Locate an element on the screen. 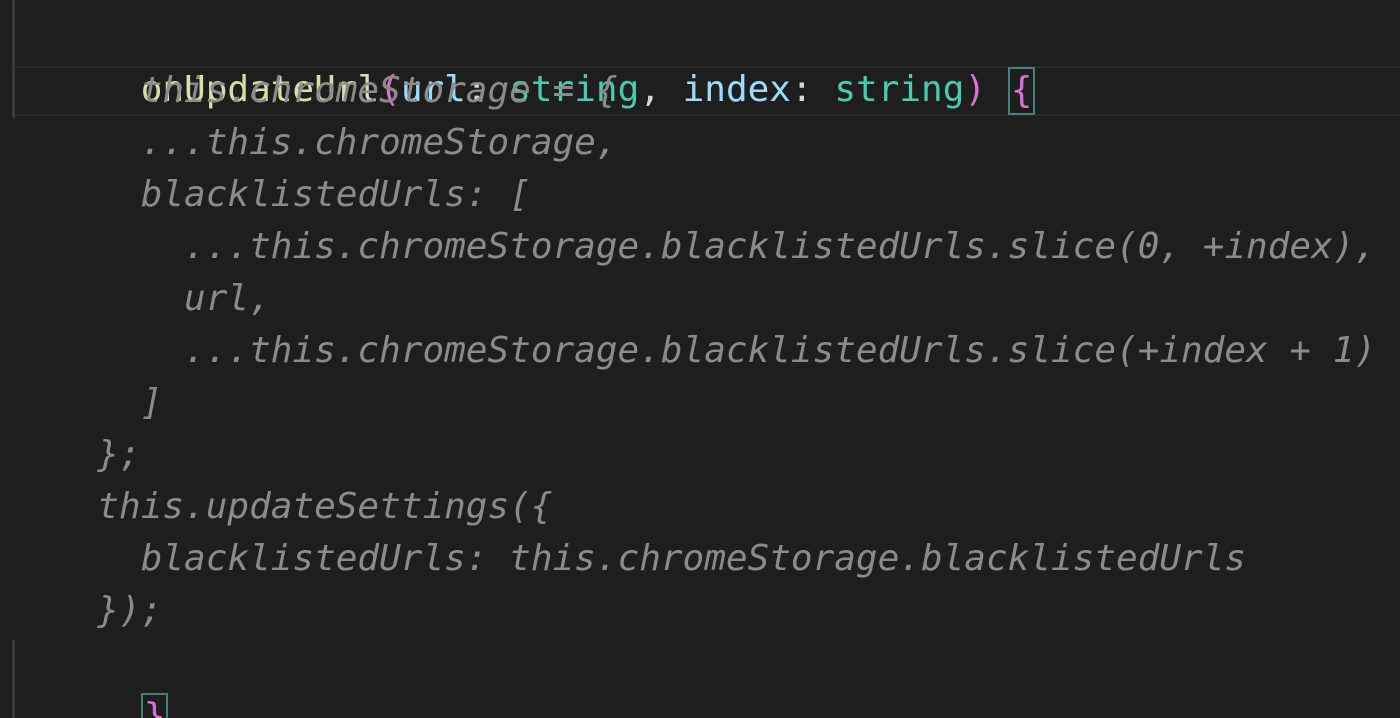  gutter-change-marker-bottom is located at coordinates (13, 679).